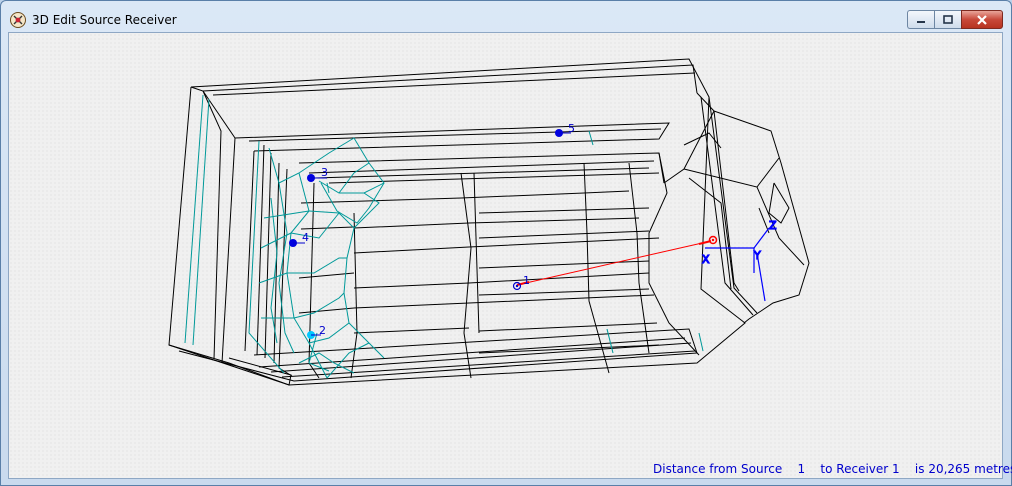  I want to click on source-marker: 1, so click(521, 282).